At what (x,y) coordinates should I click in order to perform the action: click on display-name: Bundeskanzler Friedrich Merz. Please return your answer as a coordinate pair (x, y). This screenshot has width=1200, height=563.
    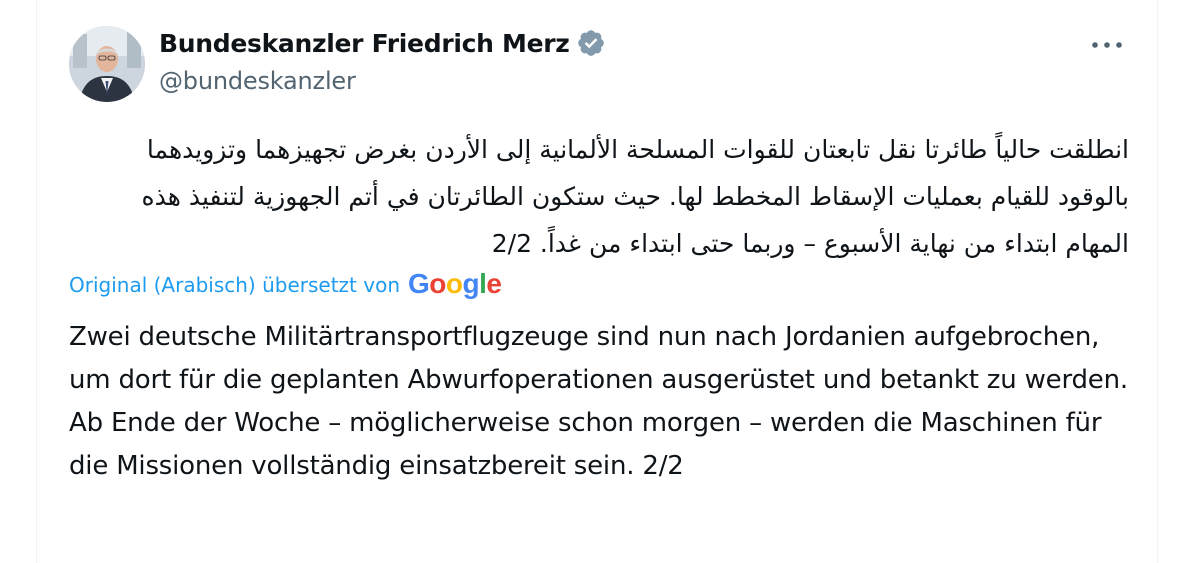
    Looking at the image, I should click on (364, 43).